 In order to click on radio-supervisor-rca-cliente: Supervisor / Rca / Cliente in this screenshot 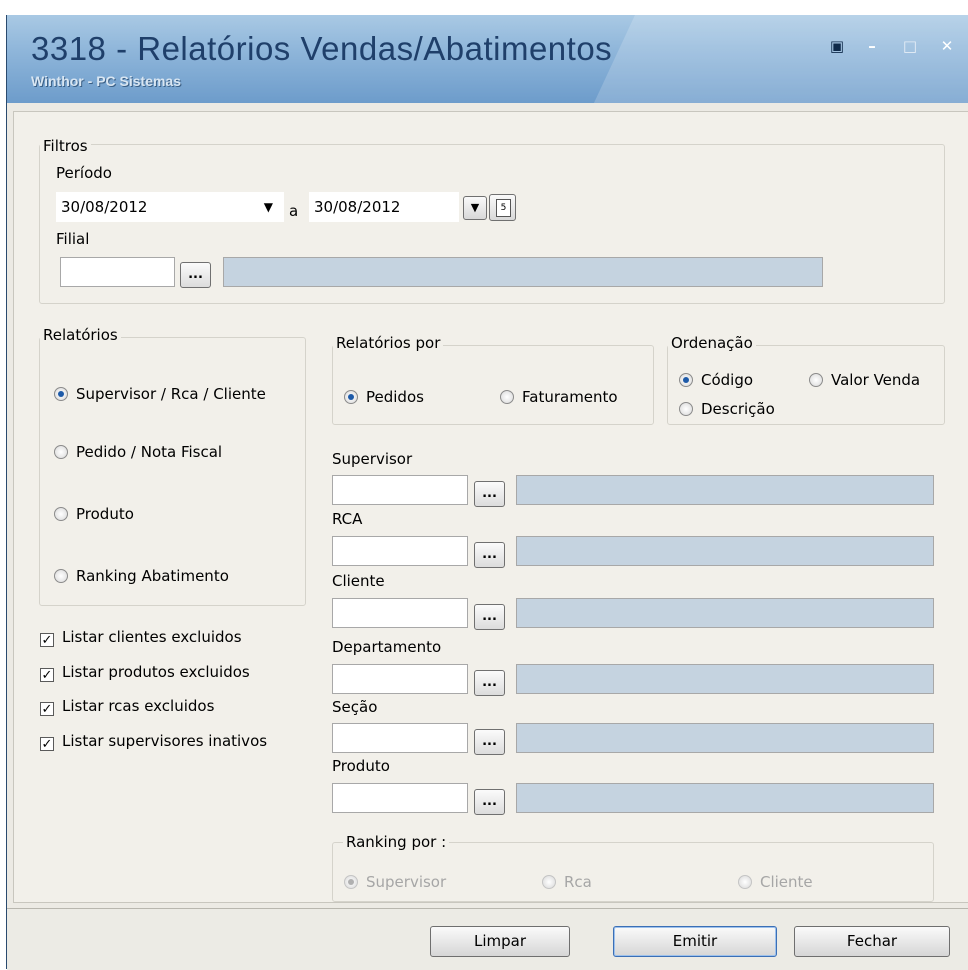, I will do `click(160, 394)`.